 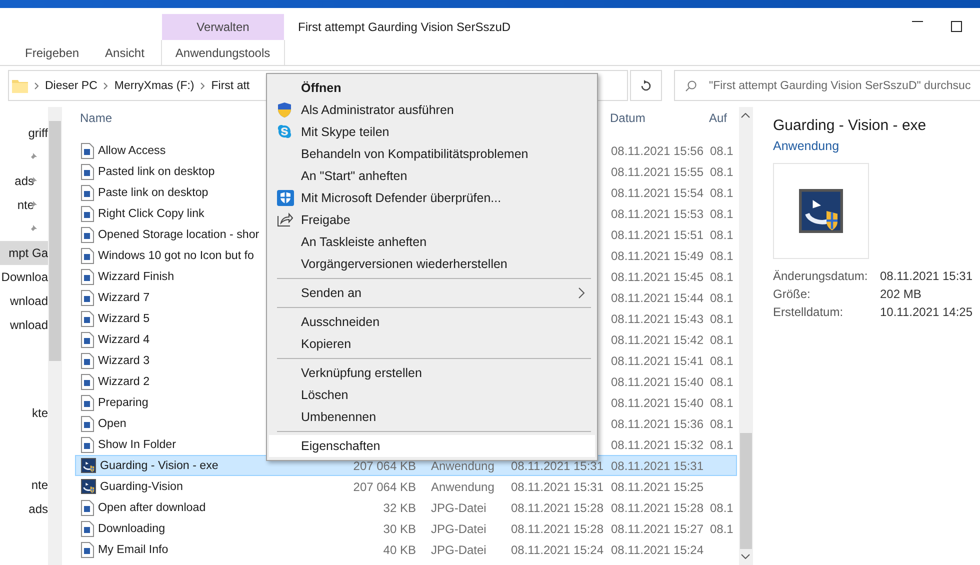 What do you see at coordinates (655, 255) in the screenshot?
I see `file-date: 08.11.2021 15:49` at bounding box center [655, 255].